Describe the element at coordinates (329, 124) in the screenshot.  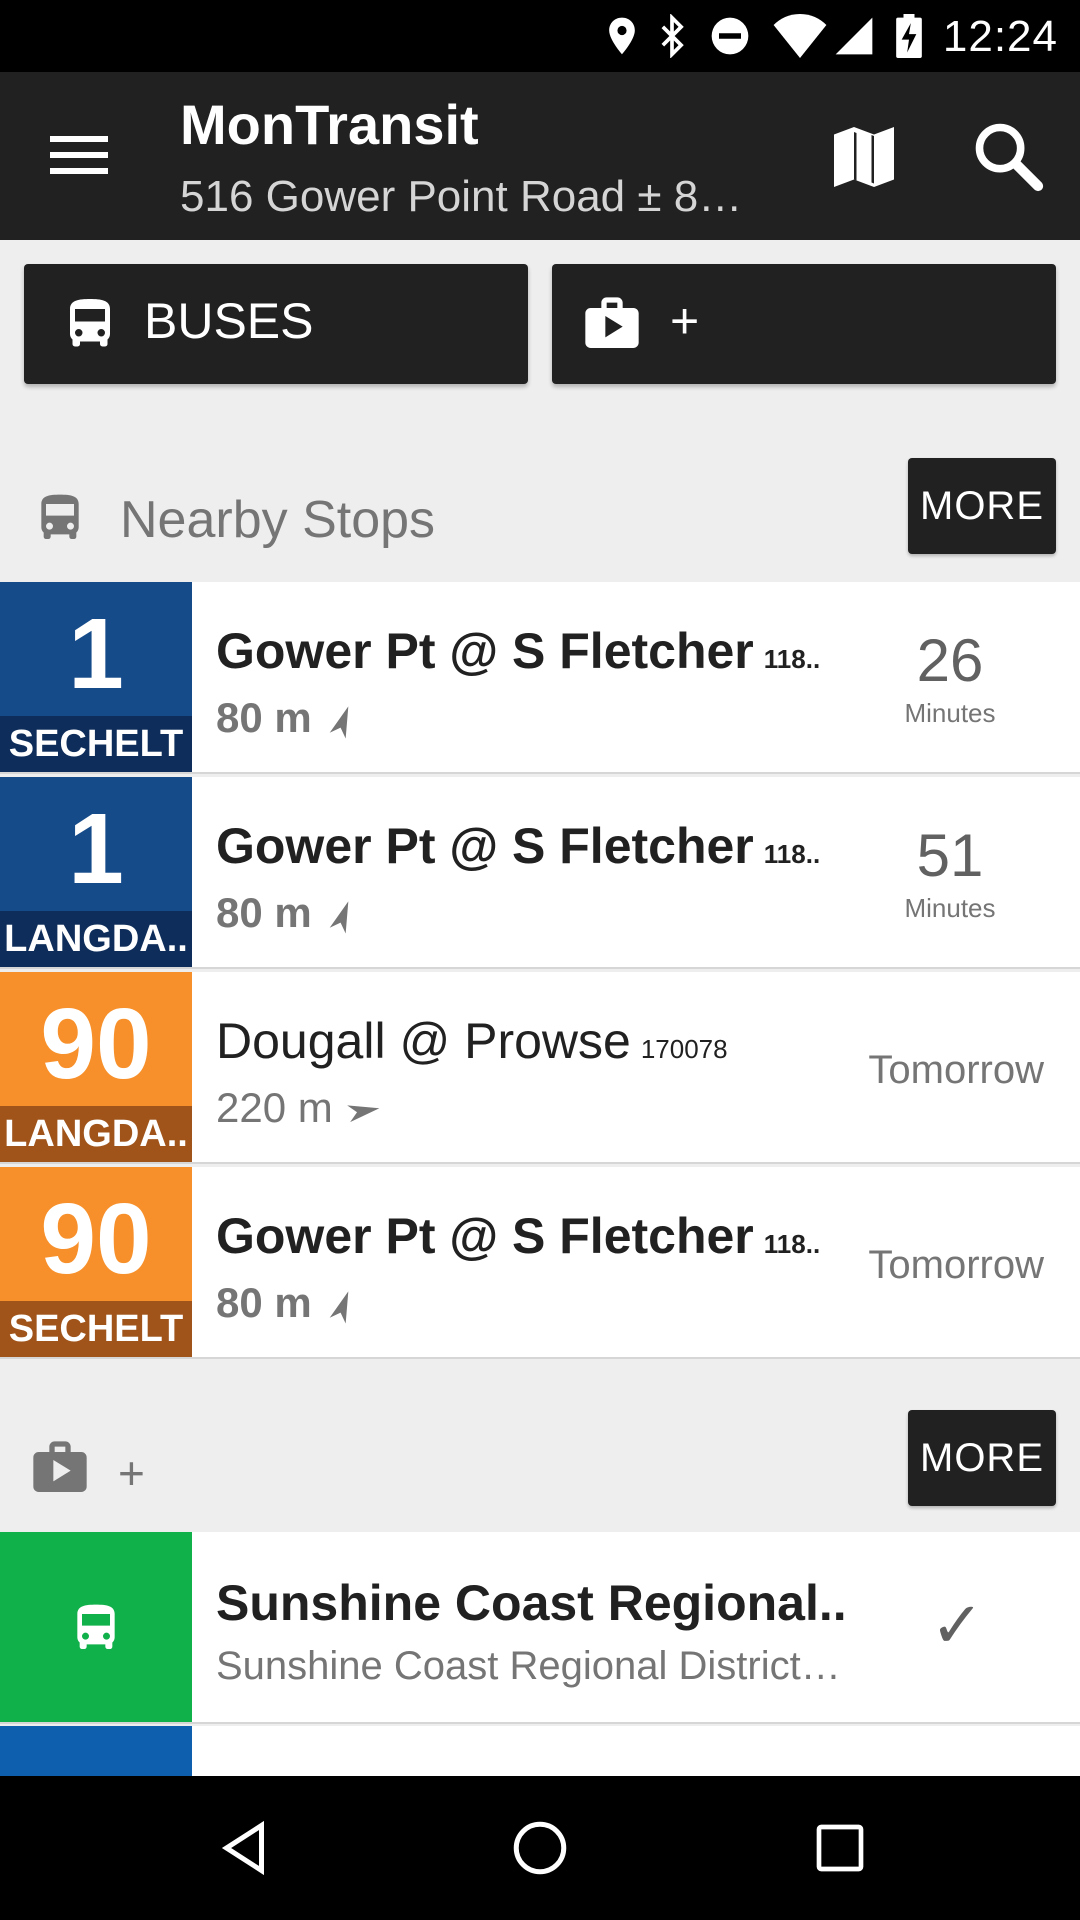
I see `app-title: MonTransit` at that location.